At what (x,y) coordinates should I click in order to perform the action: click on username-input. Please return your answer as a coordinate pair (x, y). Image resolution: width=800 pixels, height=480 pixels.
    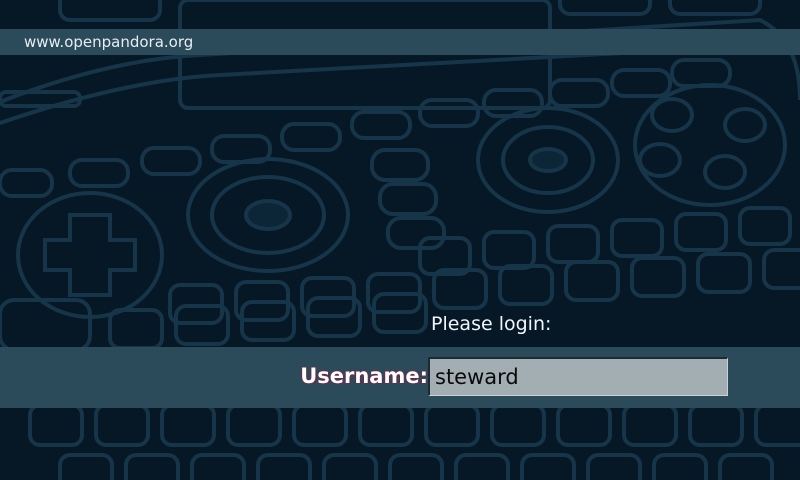
    Looking at the image, I should click on (578, 376).